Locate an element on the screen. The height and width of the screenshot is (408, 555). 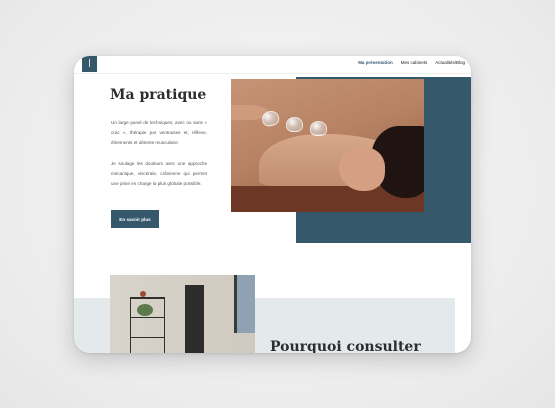
nav-item-cabinets: Mes cabinets is located at coordinates (414, 62).